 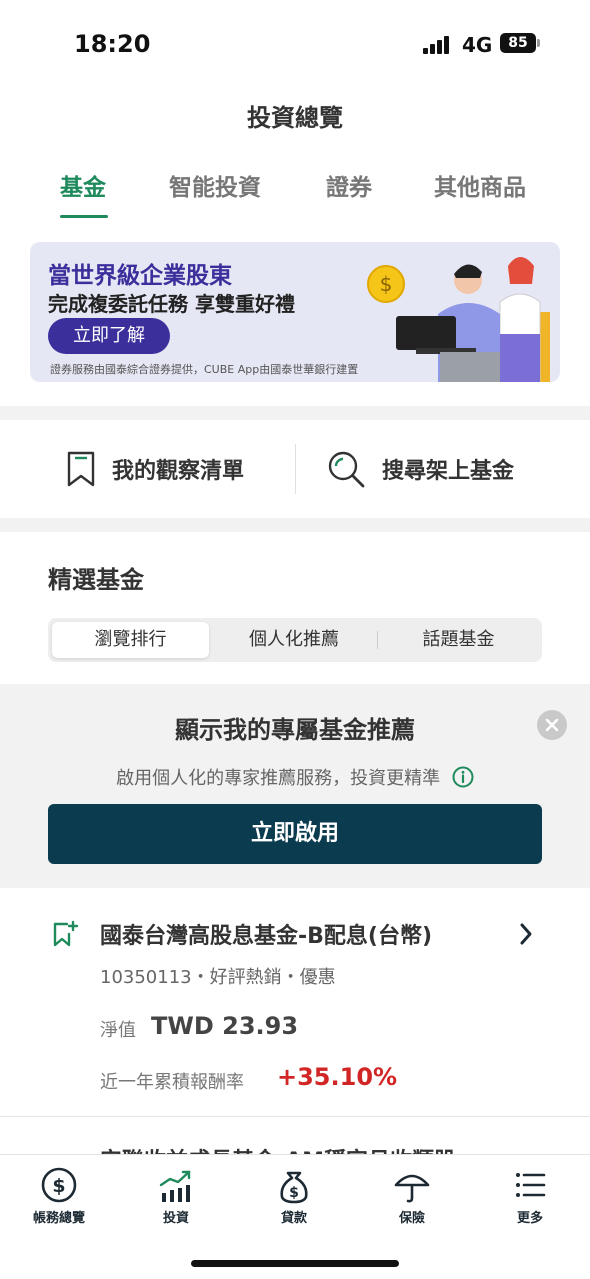 What do you see at coordinates (295, 118) in the screenshot?
I see `page-title: 投資總覽` at bounding box center [295, 118].